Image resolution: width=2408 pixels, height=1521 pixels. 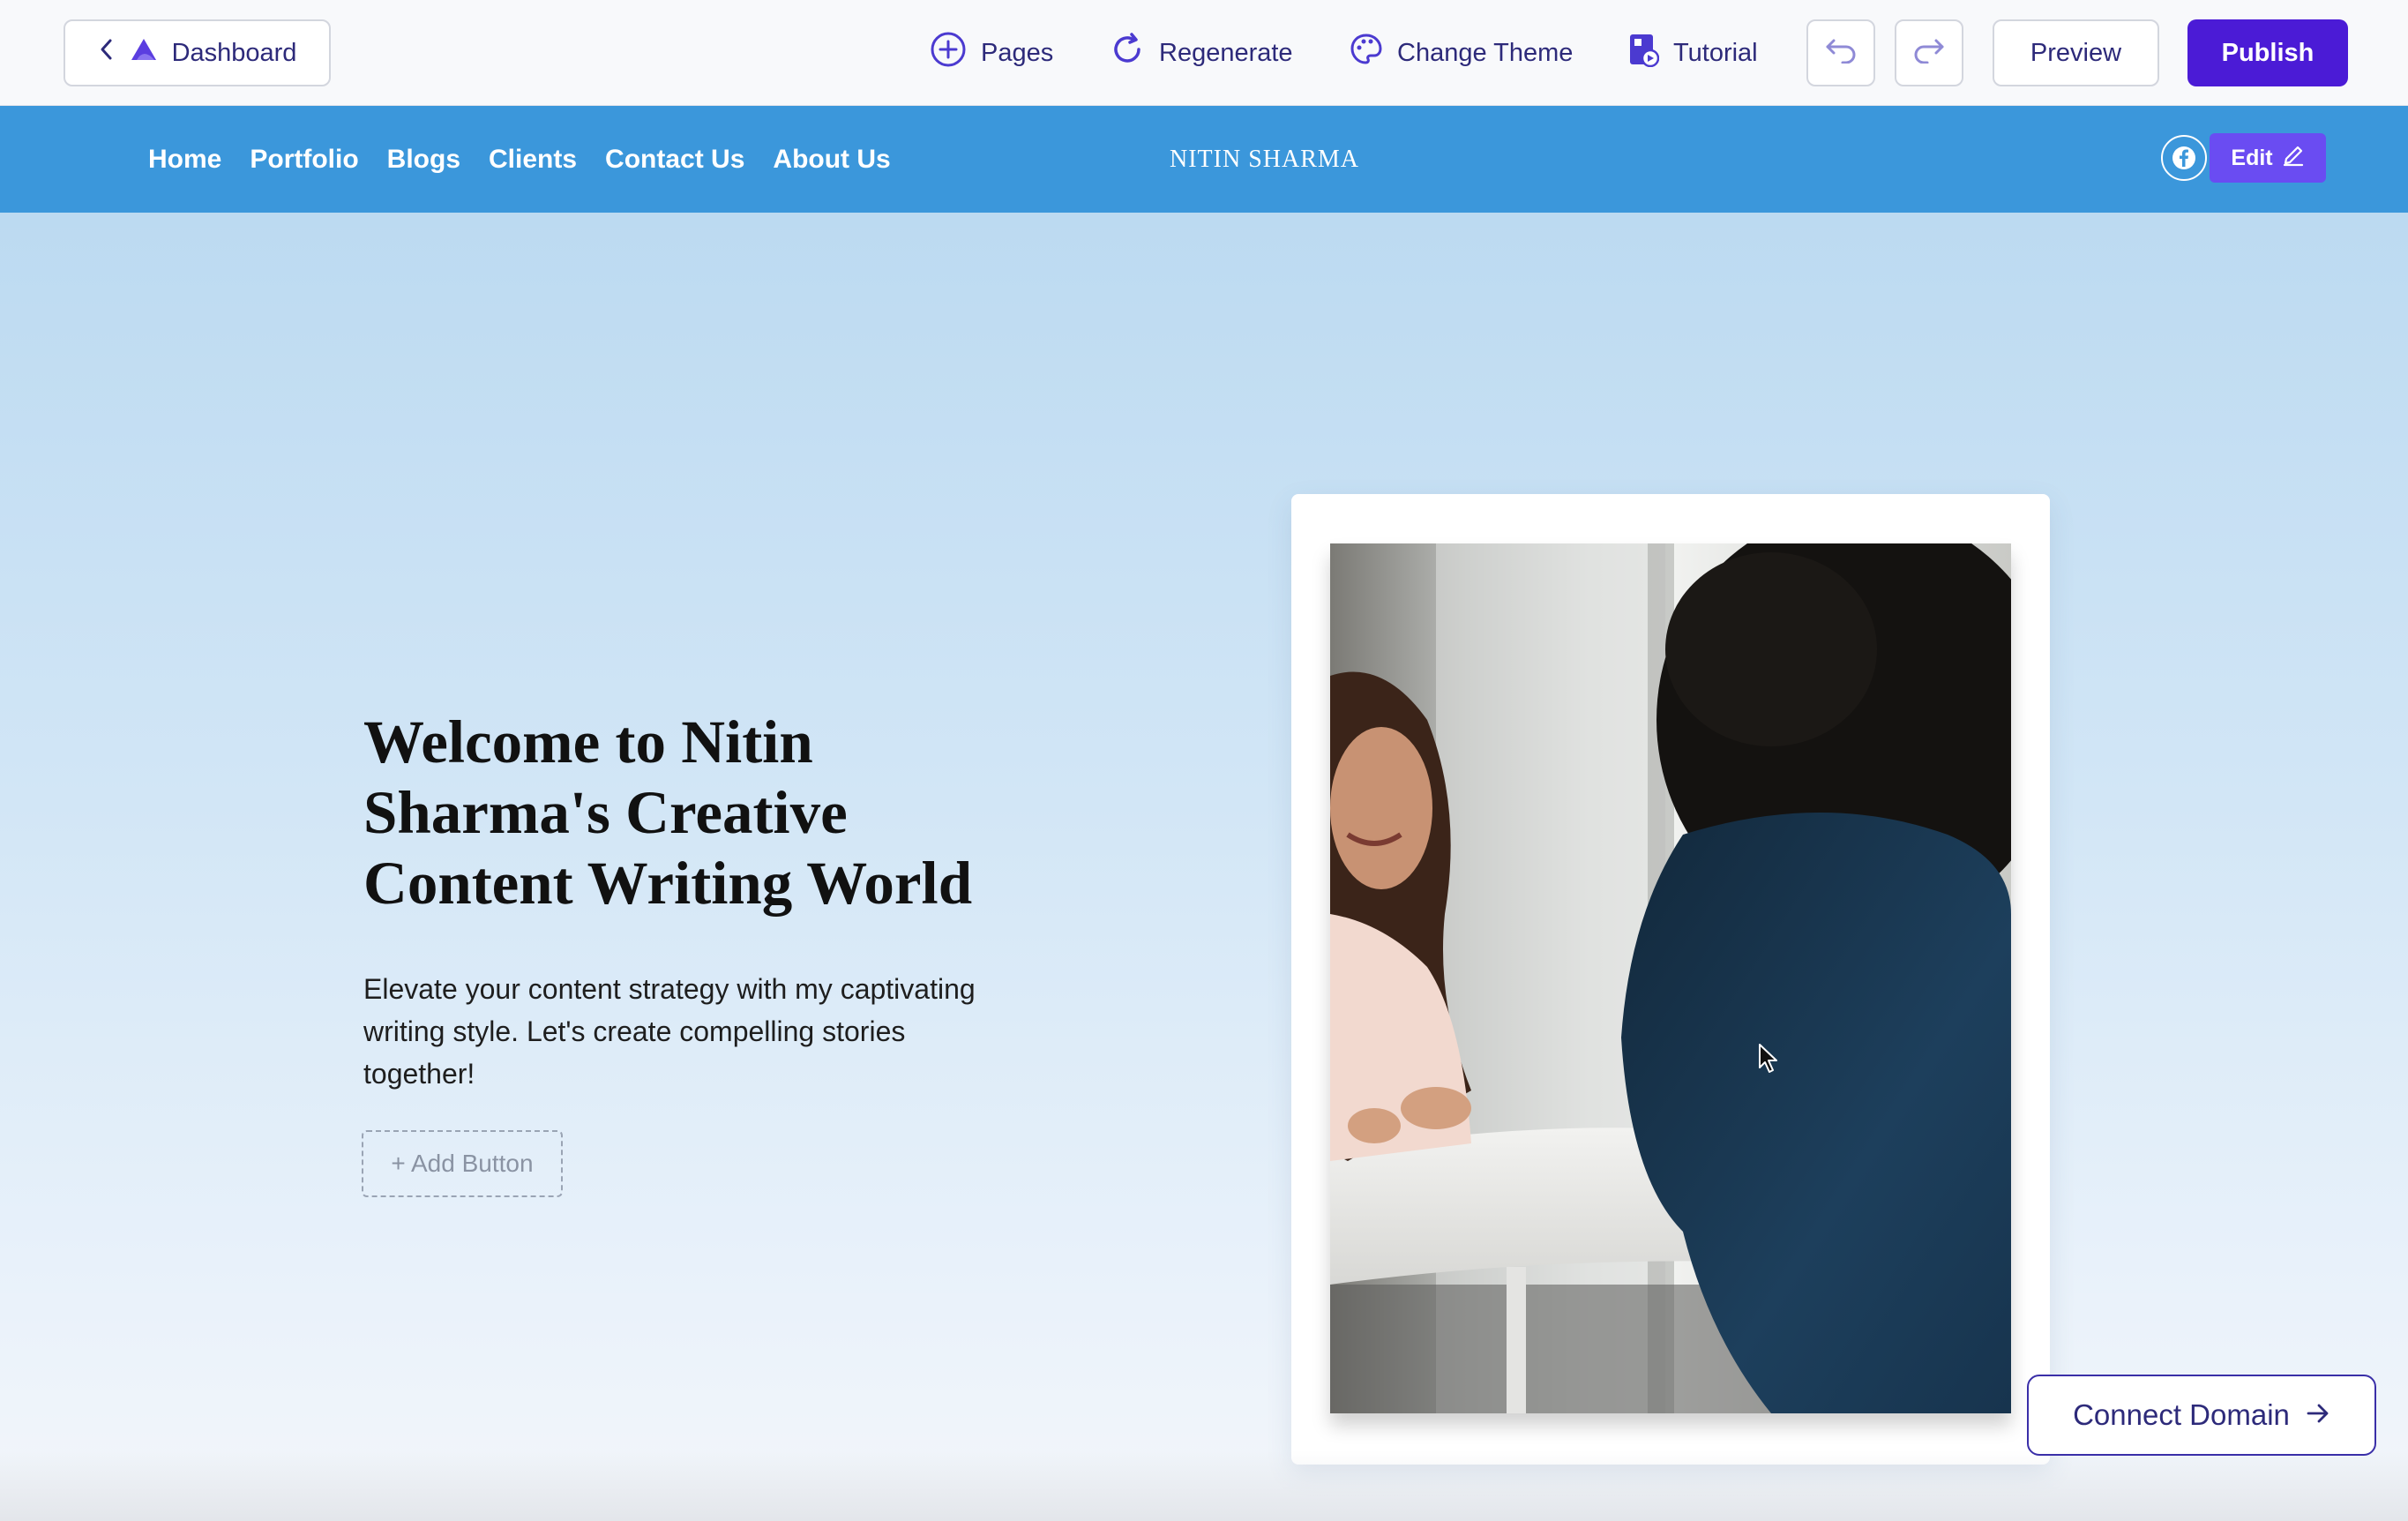 I want to click on change-theme-button: Change Theme, so click(x=1461, y=52).